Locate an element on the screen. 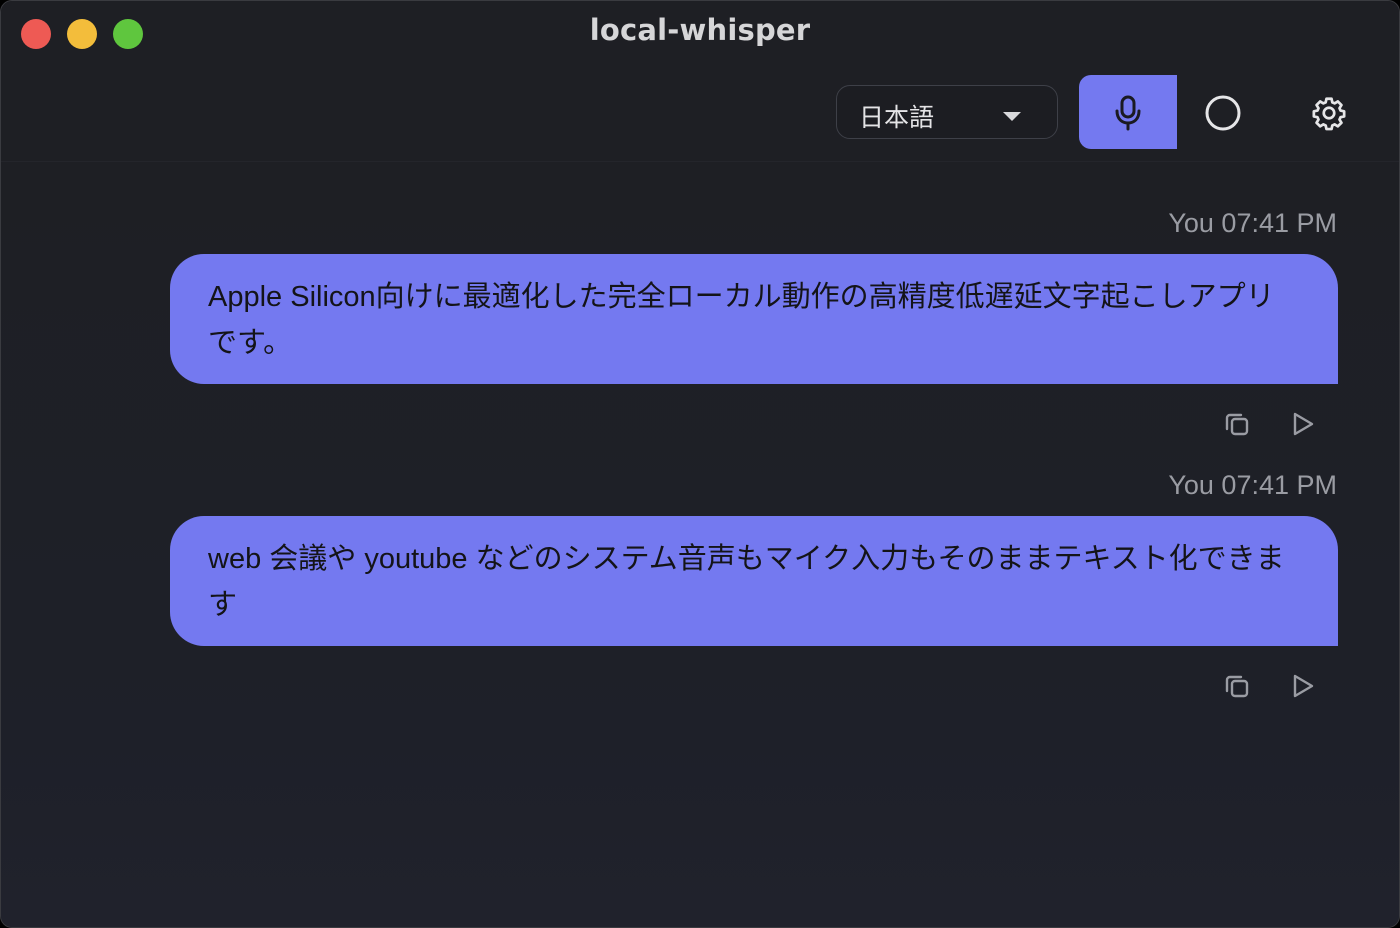 The width and height of the screenshot is (1400, 928). circle-icon is located at coordinates (1223, 113).